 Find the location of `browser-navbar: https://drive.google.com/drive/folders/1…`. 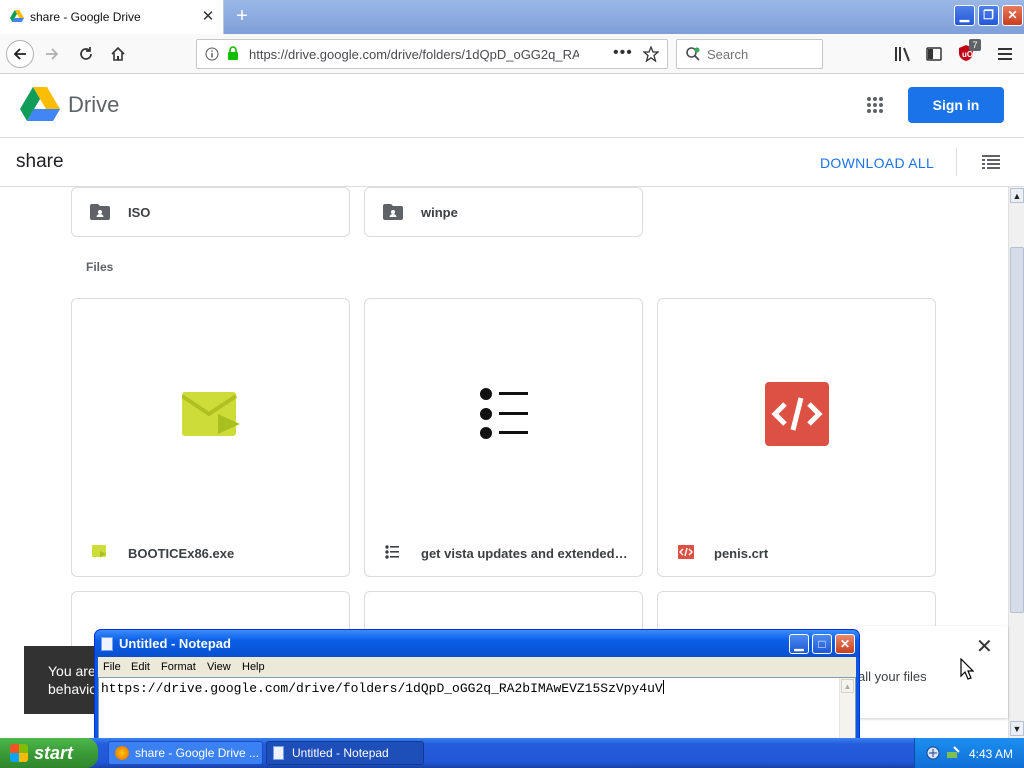

browser-navbar: https://drive.google.com/drive/folders/1… is located at coordinates (512, 54).